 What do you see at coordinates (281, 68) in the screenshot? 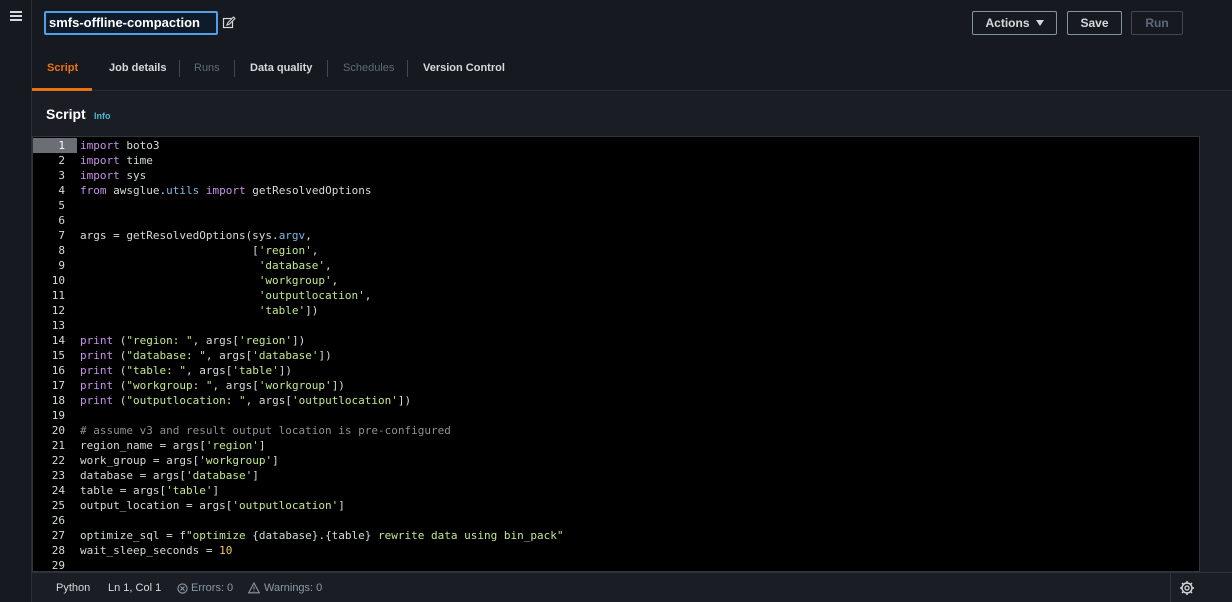
I see `tab-data-quality: Data quality` at bounding box center [281, 68].